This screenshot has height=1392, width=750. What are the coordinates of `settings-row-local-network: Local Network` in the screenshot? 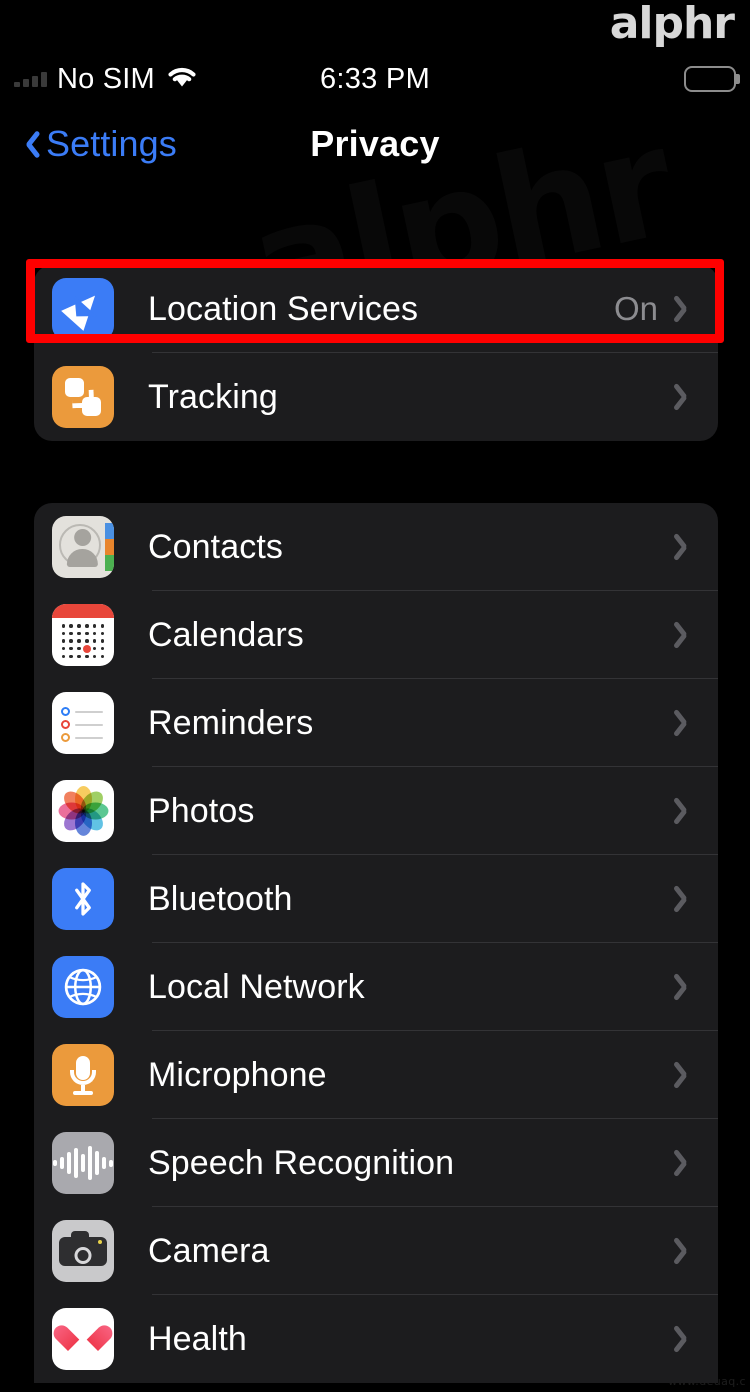 It's located at (376, 987).